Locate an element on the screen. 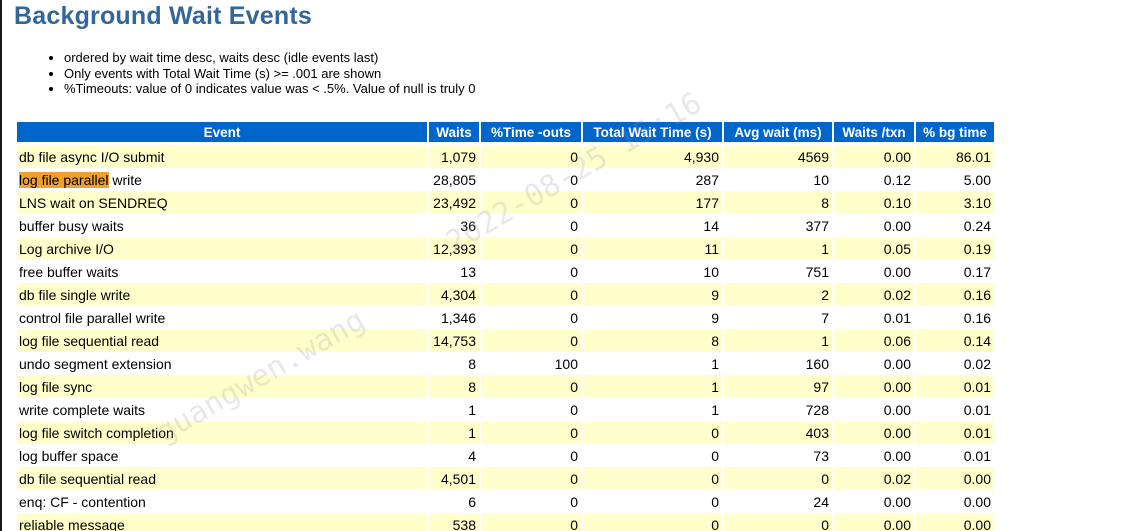 This screenshot has width=1122, height=531. cell-waits: 4 is located at coordinates (454, 455).